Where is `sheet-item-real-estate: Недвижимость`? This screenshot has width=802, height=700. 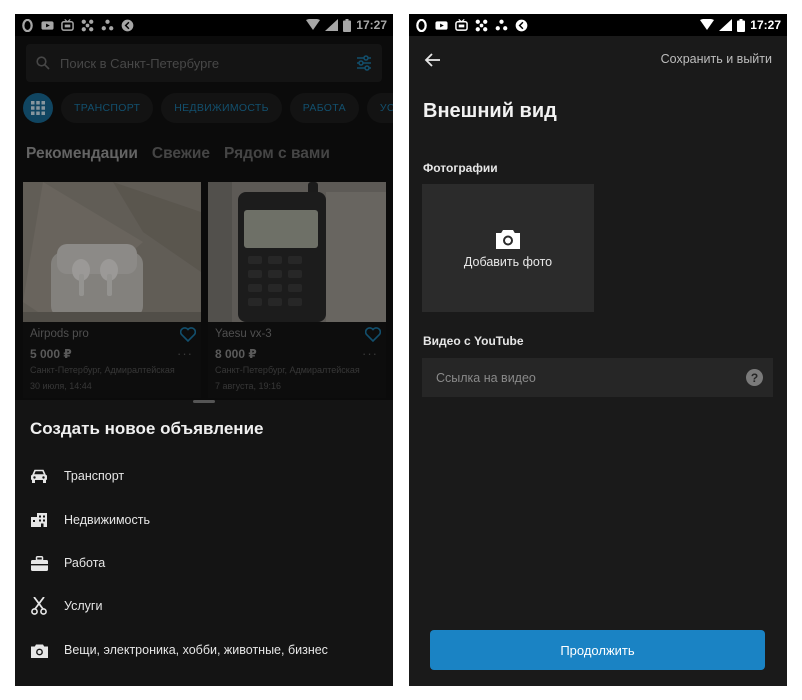 sheet-item-real-estate: Недвижимость is located at coordinates (204, 520).